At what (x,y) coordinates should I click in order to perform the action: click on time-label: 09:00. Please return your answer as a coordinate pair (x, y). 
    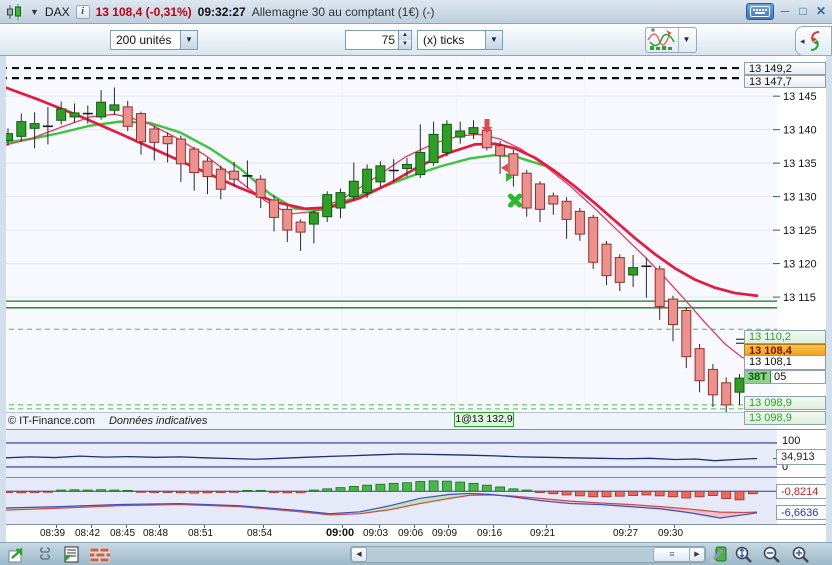
    Looking at the image, I should click on (340, 533).